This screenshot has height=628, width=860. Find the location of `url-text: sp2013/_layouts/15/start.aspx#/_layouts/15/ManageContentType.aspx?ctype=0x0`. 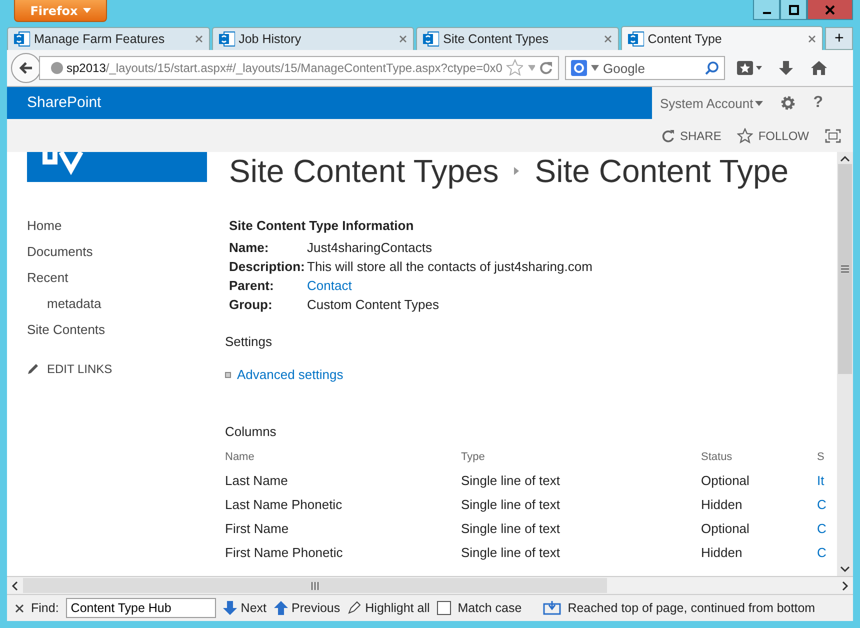

url-text: sp2013/_layouts/15/start.aspx#/_layouts/15/ManageContentType.aspx?ctype=0x0 is located at coordinates (284, 68).